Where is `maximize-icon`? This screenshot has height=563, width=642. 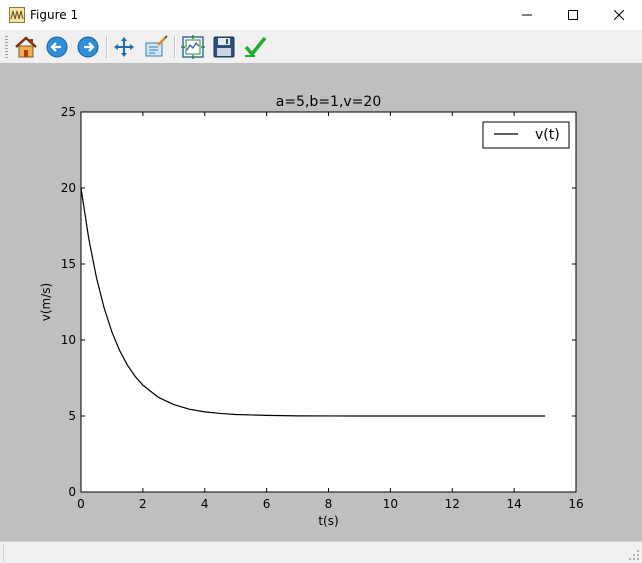
maximize-icon is located at coordinates (573, 15).